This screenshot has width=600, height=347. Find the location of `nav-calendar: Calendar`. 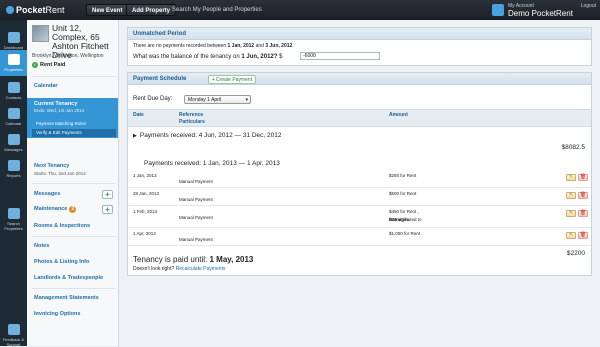

nav-calendar: Calendar is located at coordinates (13, 117).